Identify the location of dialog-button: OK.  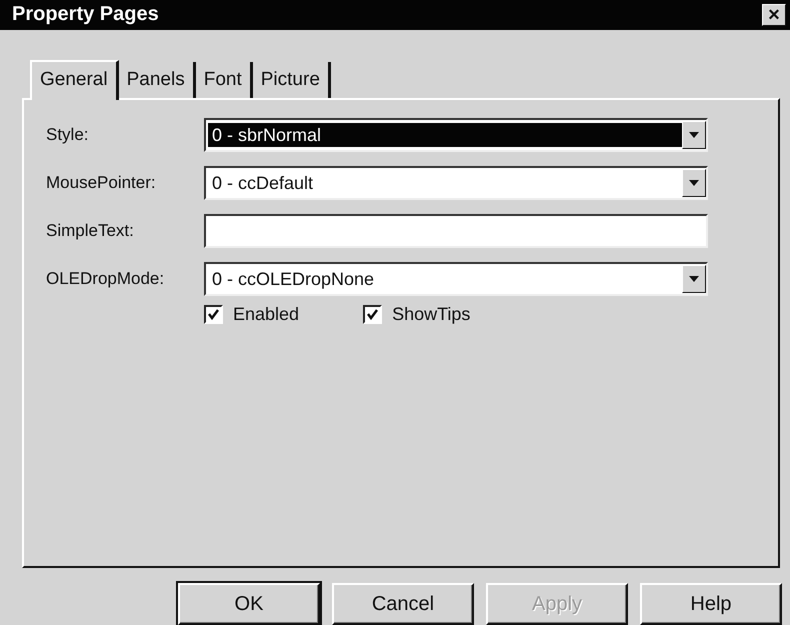
(249, 604).